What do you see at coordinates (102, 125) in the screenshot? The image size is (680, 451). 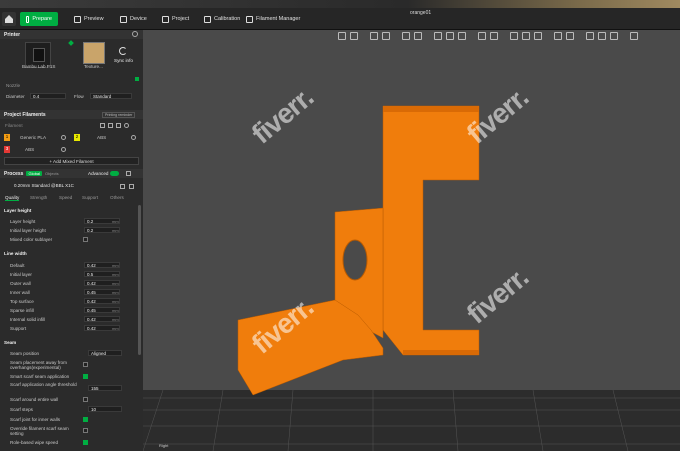 I see `edit-icon` at bounding box center [102, 125].